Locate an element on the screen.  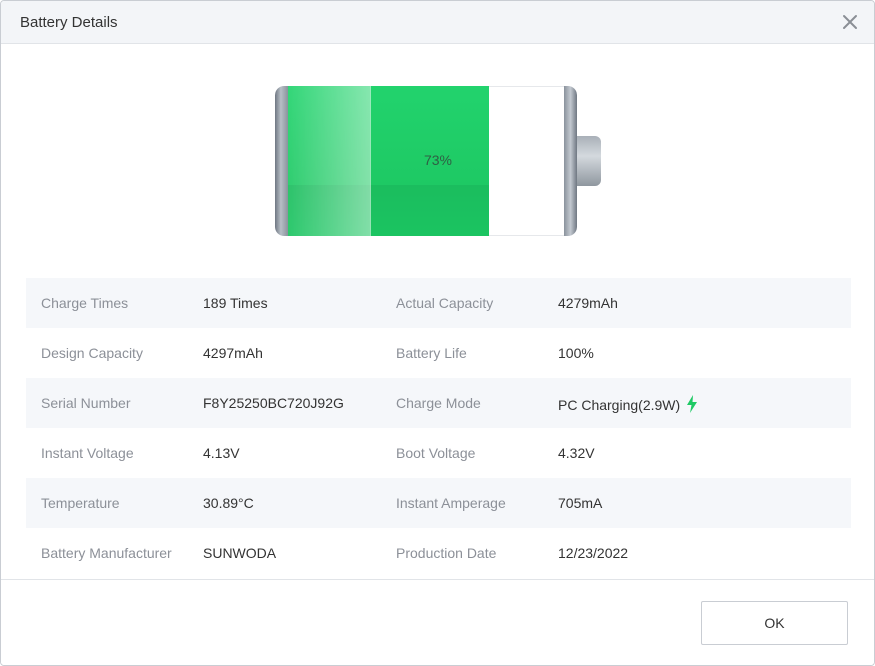
label-battery-manufacturer: Battery Manufacturer is located at coordinates (106, 553).